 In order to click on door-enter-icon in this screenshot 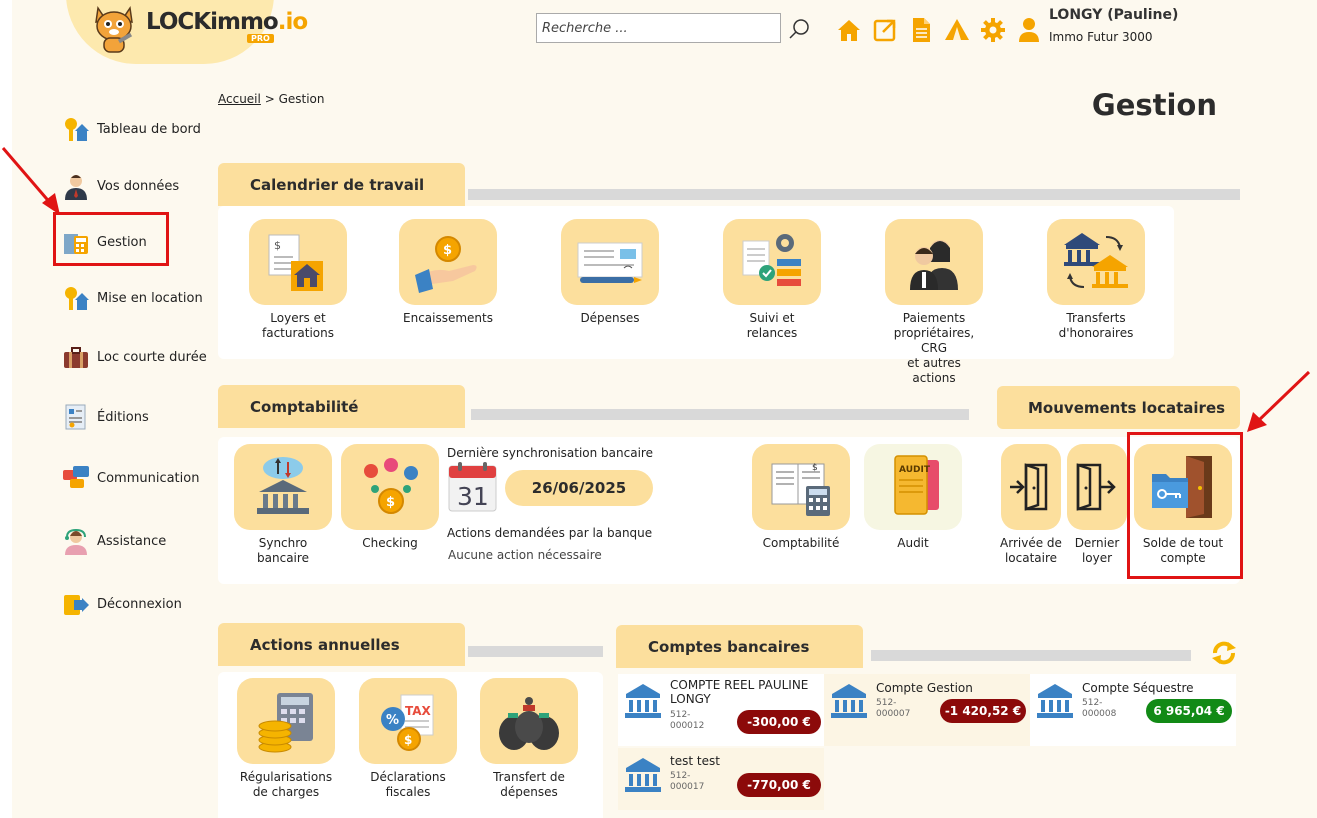, I will do `click(1031, 487)`.